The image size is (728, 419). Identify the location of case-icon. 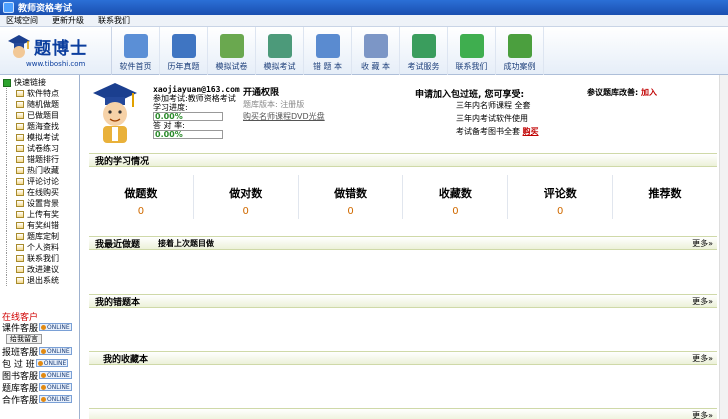
(519, 46).